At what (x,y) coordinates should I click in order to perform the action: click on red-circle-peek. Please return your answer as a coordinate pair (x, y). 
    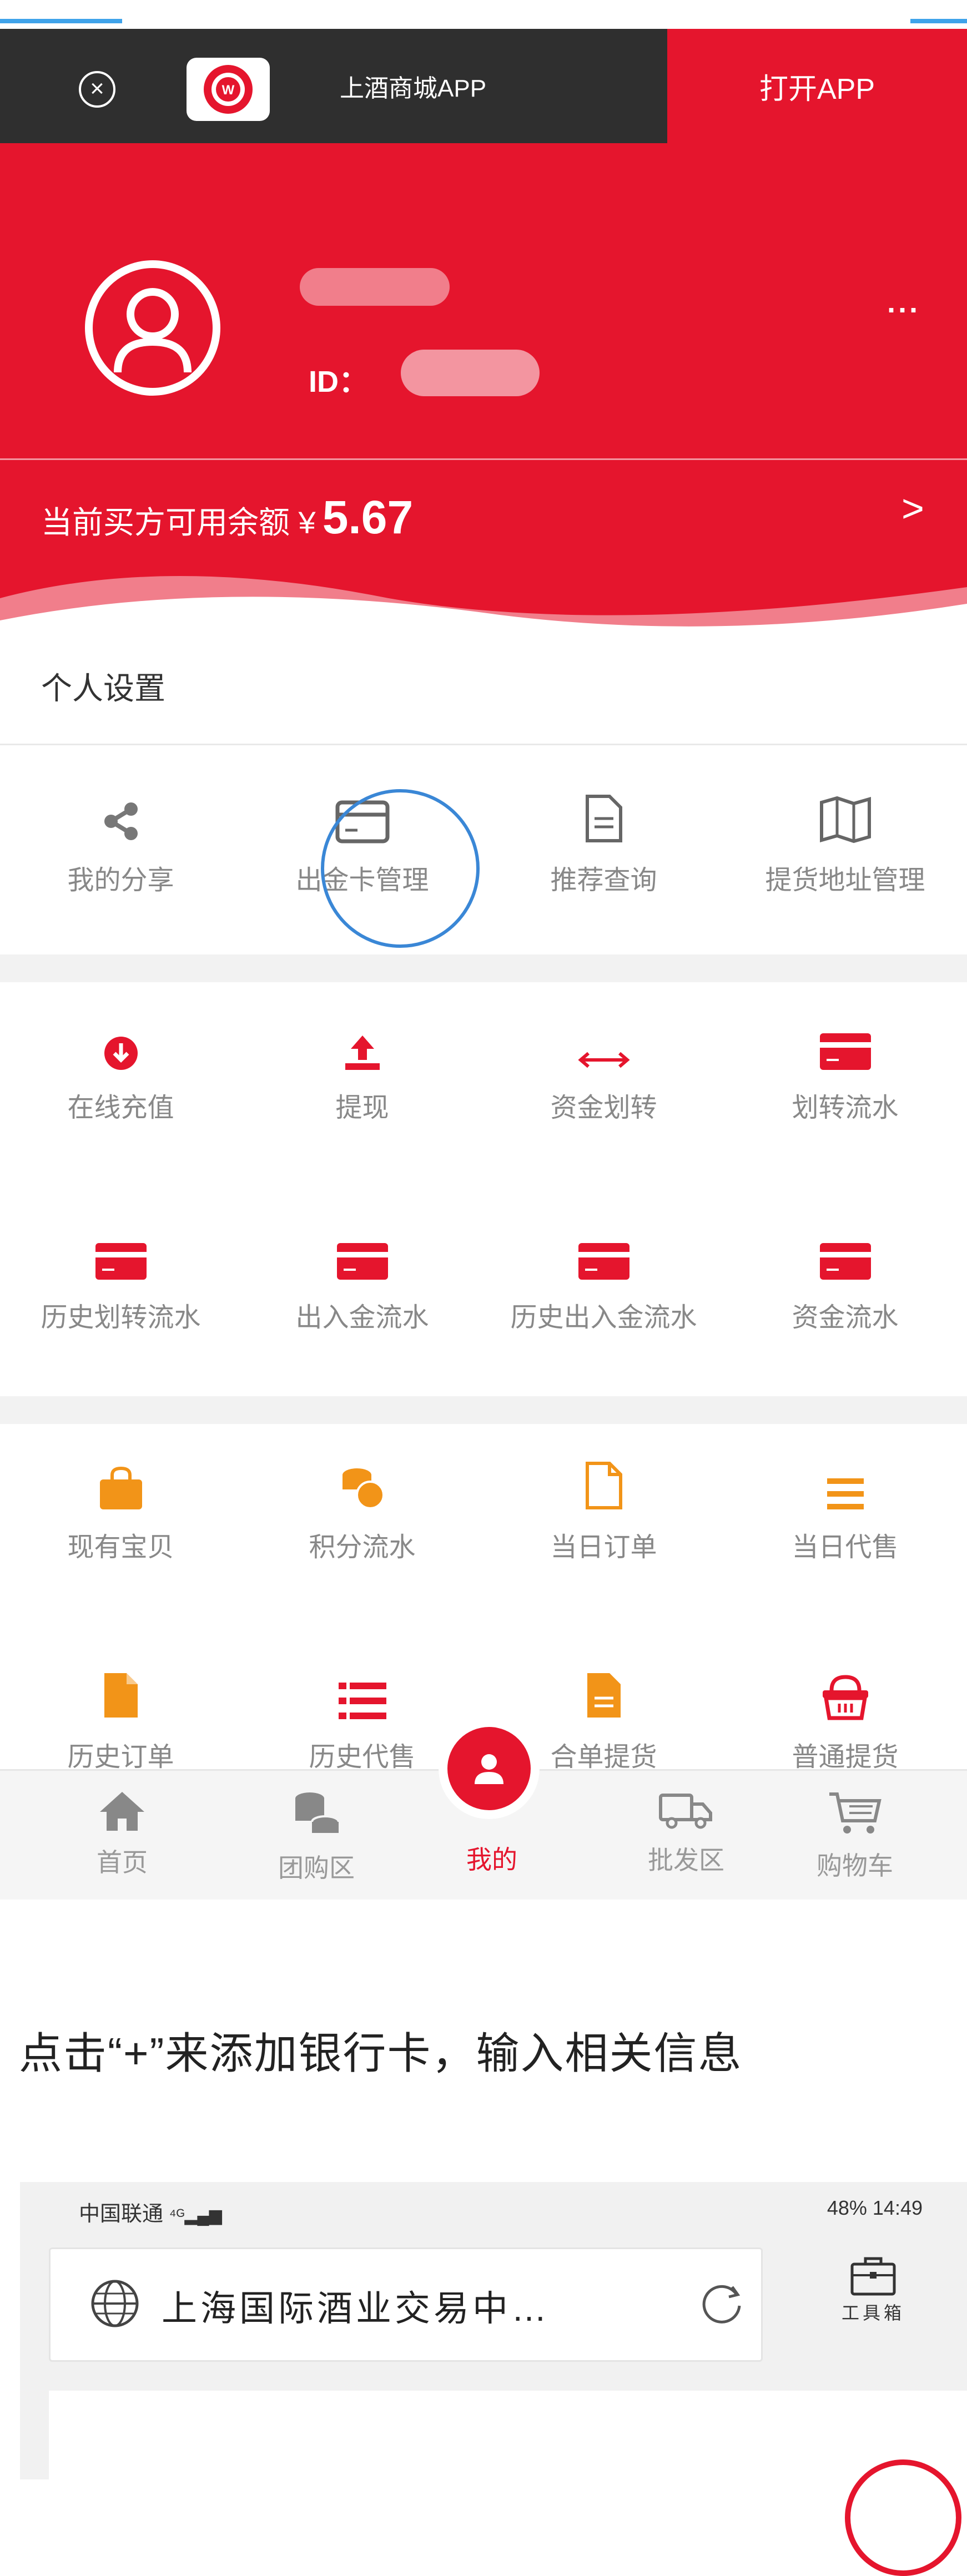
    Looking at the image, I should click on (903, 2517).